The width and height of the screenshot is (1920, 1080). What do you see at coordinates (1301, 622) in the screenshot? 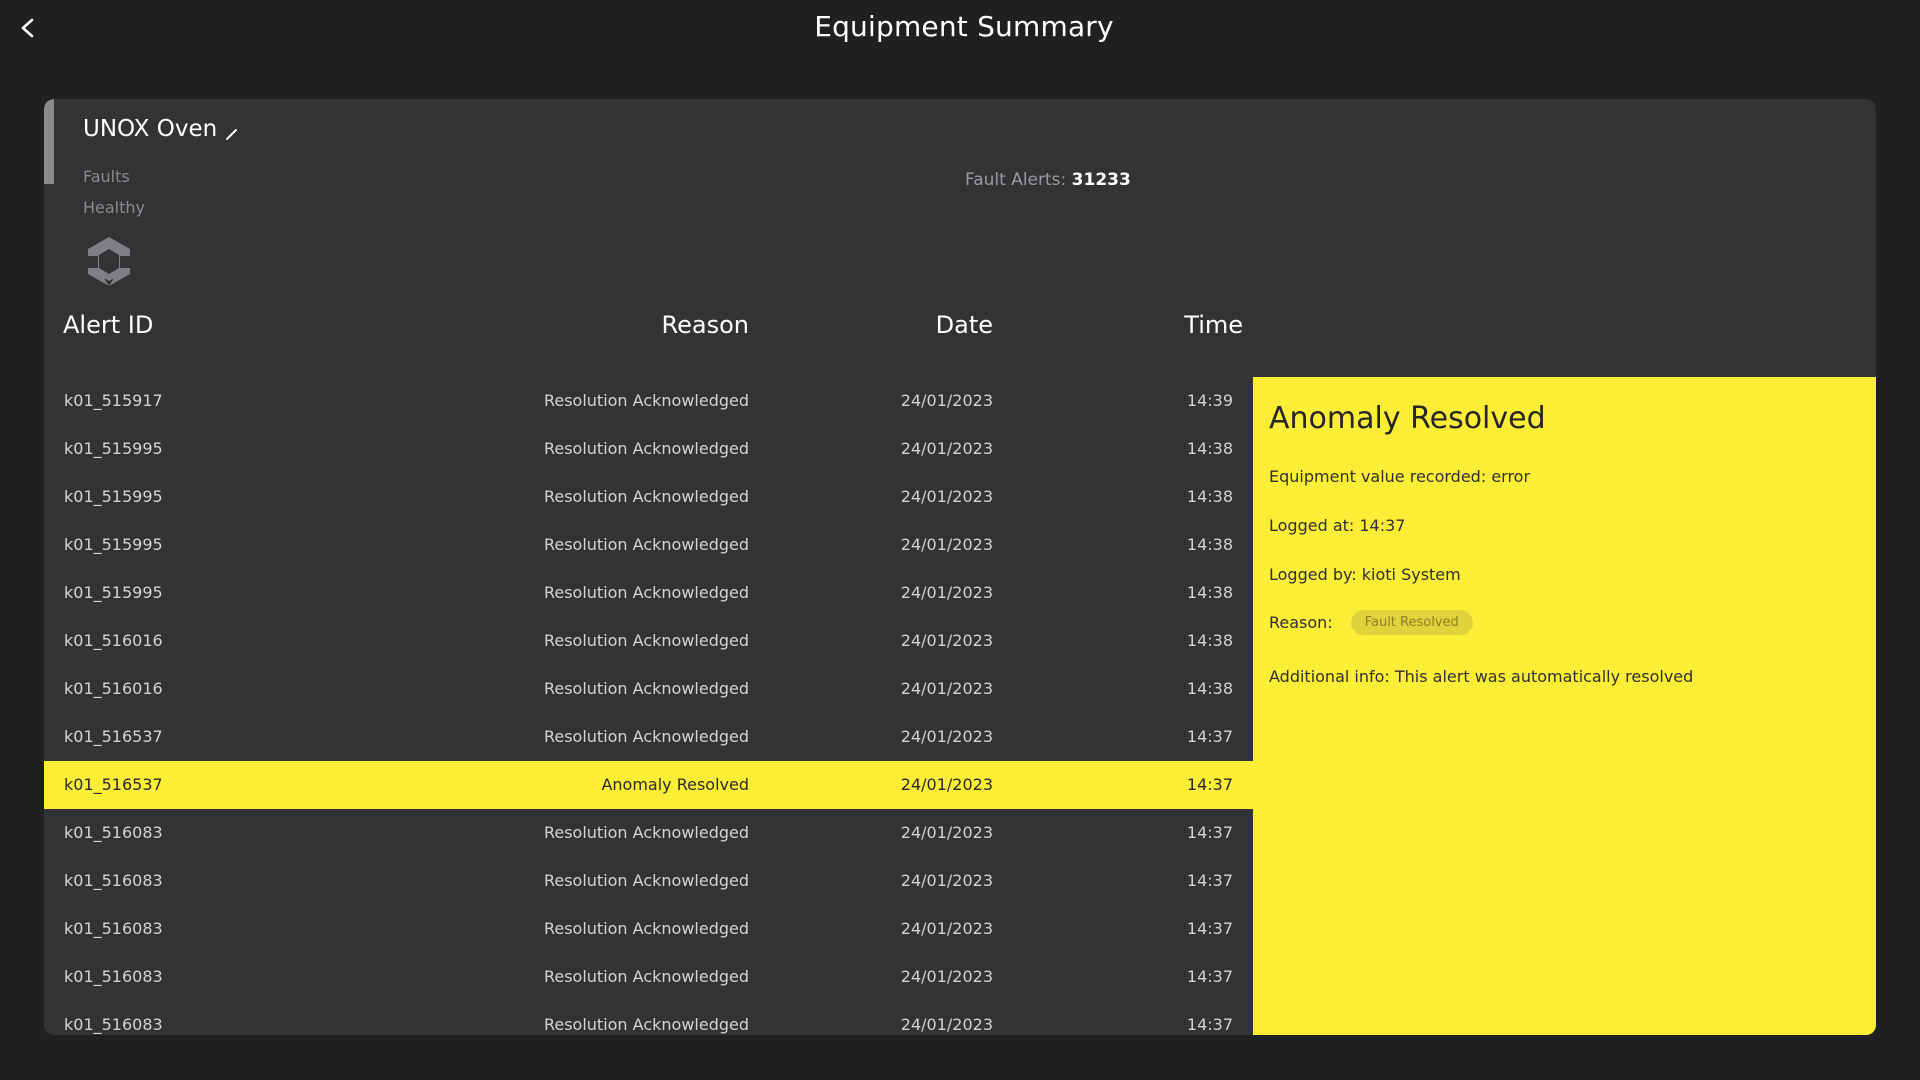
I see `detail-reason-label: Reason:` at bounding box center [1301, 622].